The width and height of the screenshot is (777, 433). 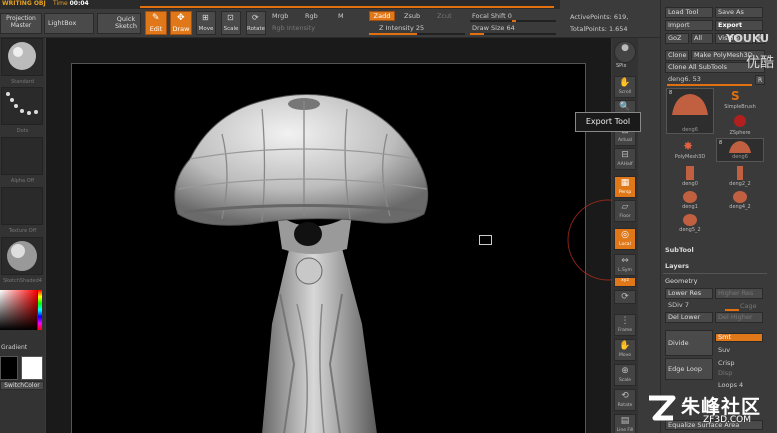 What do you see at coordinates (22, 156) in the screenshot?
I see `alpha-thumb` at bounding box center [22, 156].